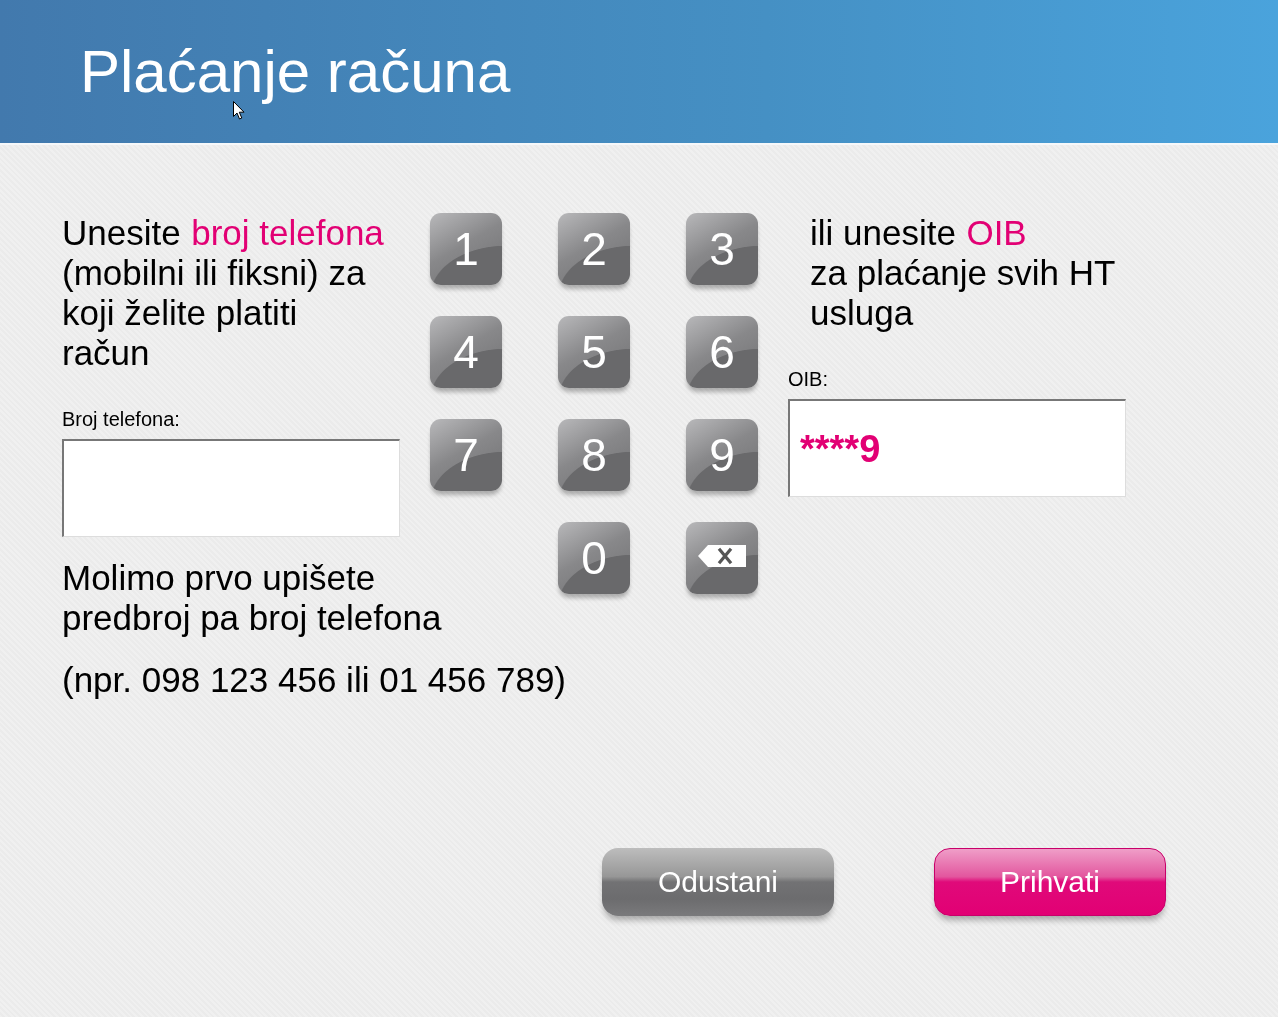 This screenshot has width=1278, height=1017. Describe the element at coordinates (466, 249) in the screenshot. I see `keypad-key: 1` at that location.